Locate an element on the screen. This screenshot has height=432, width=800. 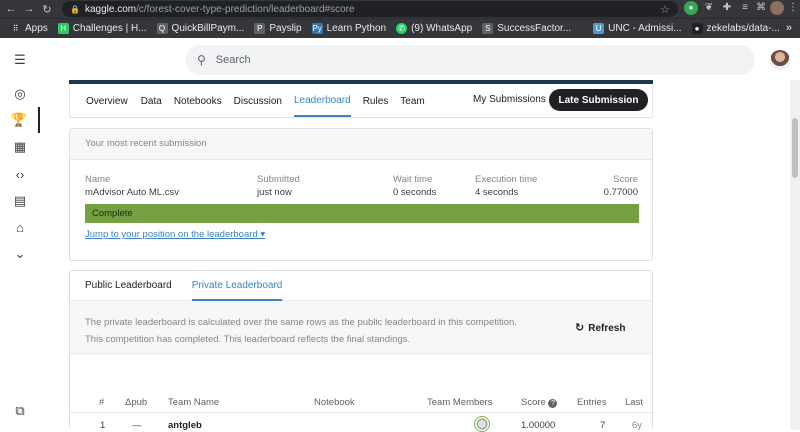
trophy-icon: 🏆 is located at coordinates (20, 120).